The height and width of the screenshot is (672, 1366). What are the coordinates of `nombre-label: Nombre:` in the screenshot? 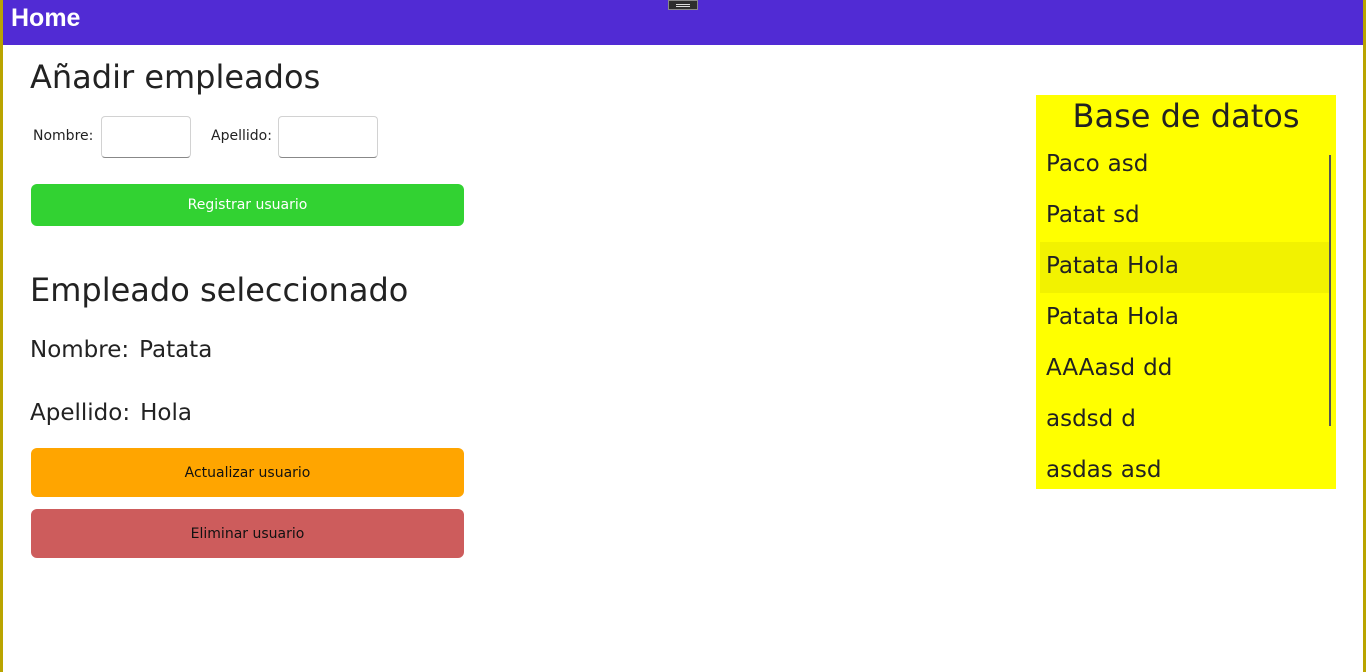 It's located at (63, 136).